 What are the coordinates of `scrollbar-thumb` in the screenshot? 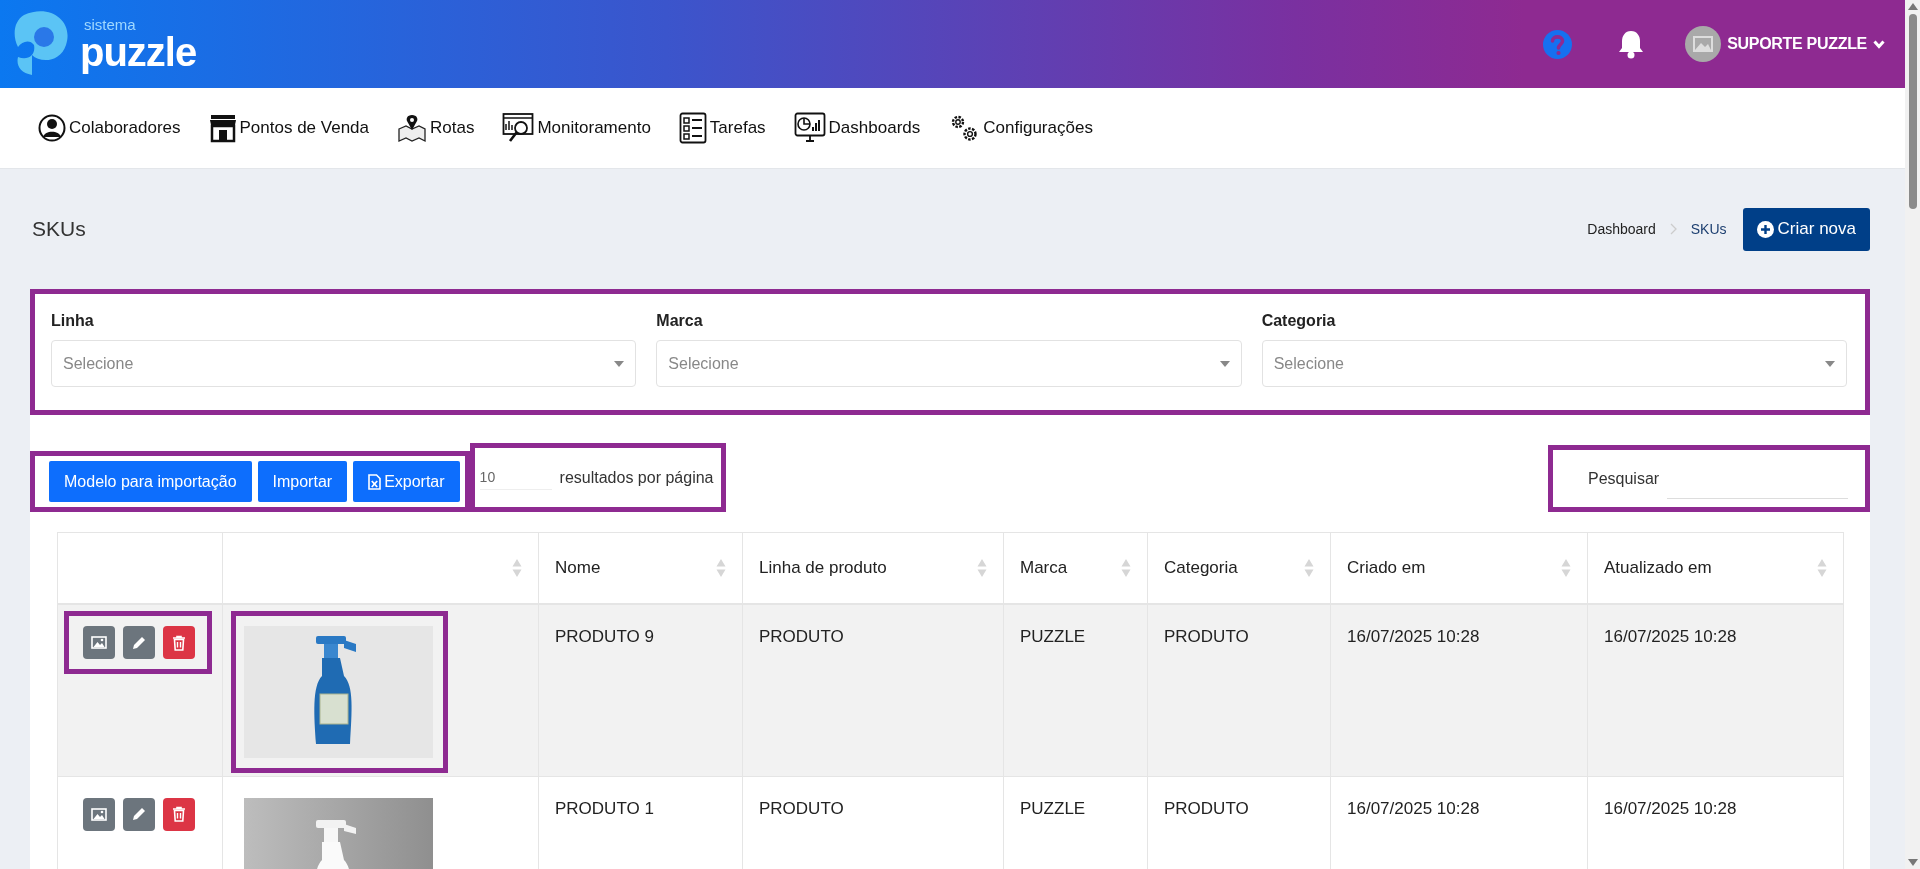 It's located at (1912, 111).